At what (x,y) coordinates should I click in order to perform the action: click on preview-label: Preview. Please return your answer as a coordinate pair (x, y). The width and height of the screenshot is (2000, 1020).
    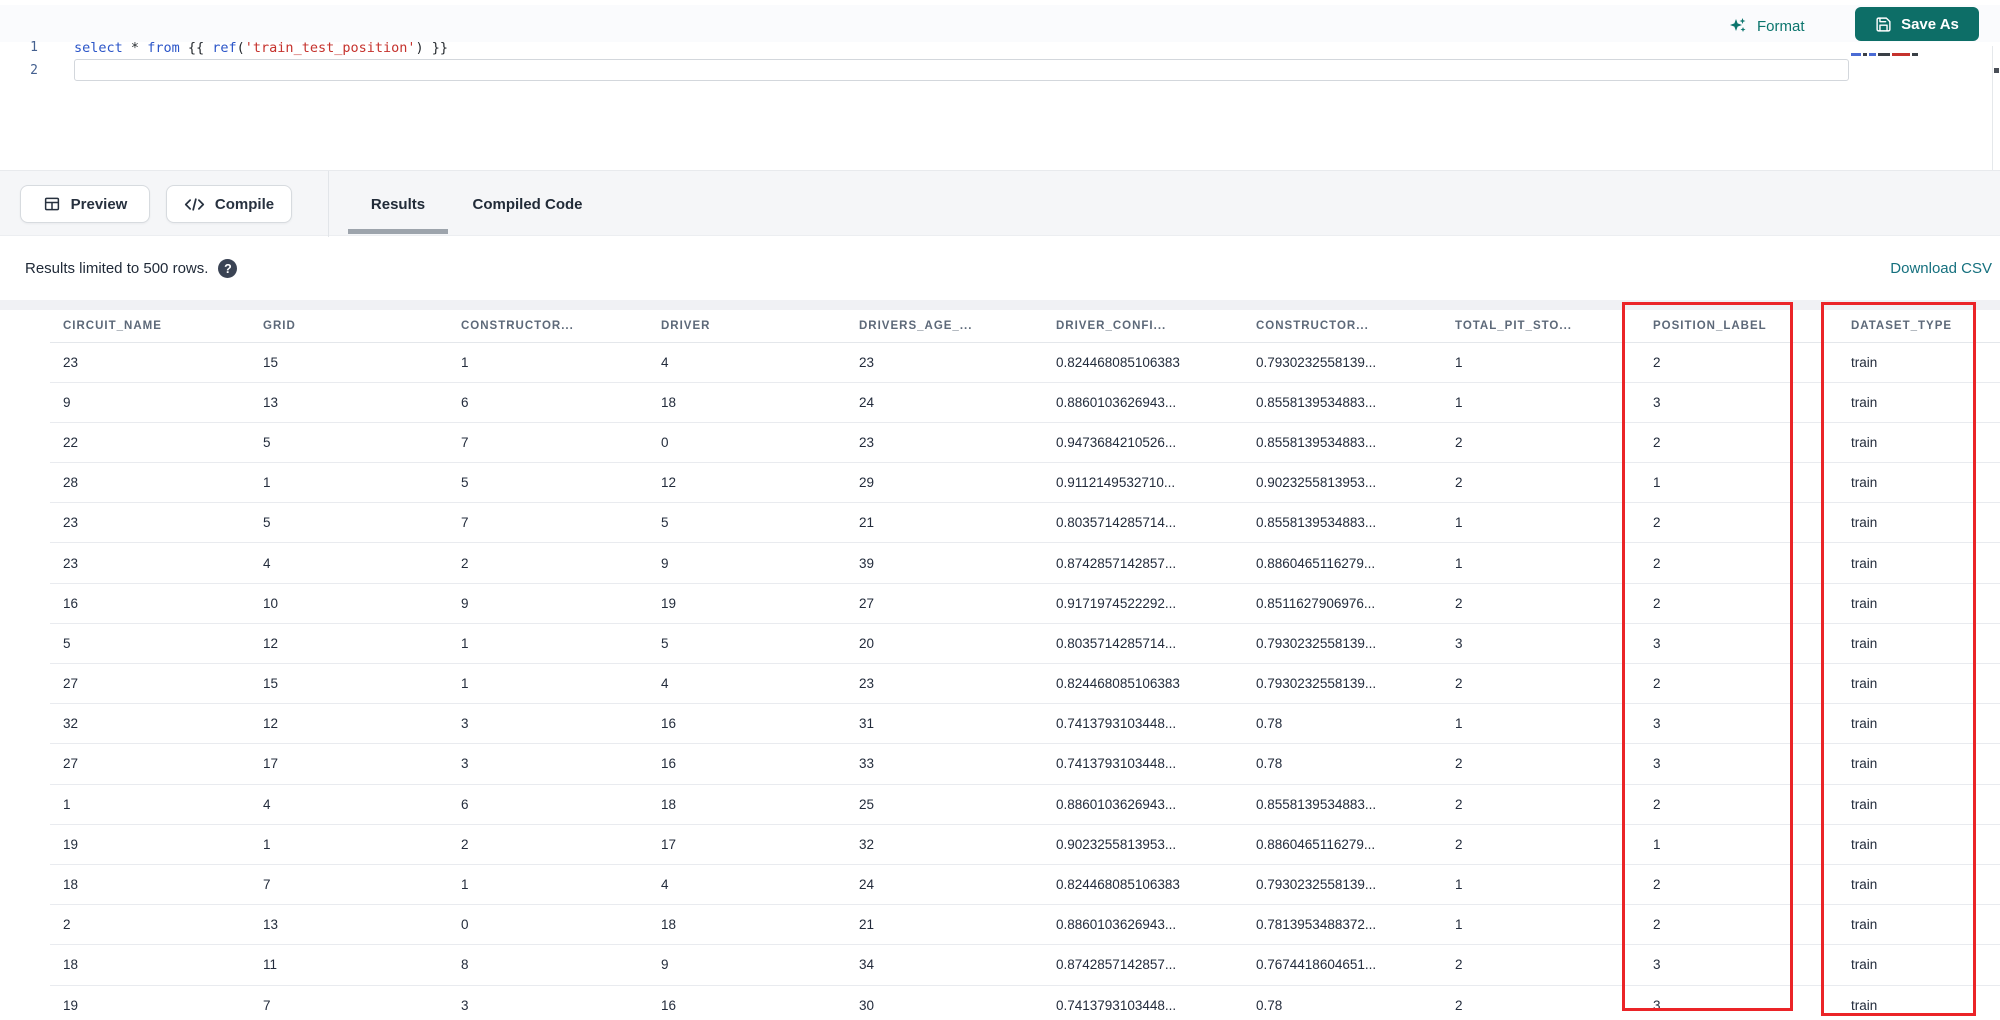
    Looking at the image, I should click on (99, 204).